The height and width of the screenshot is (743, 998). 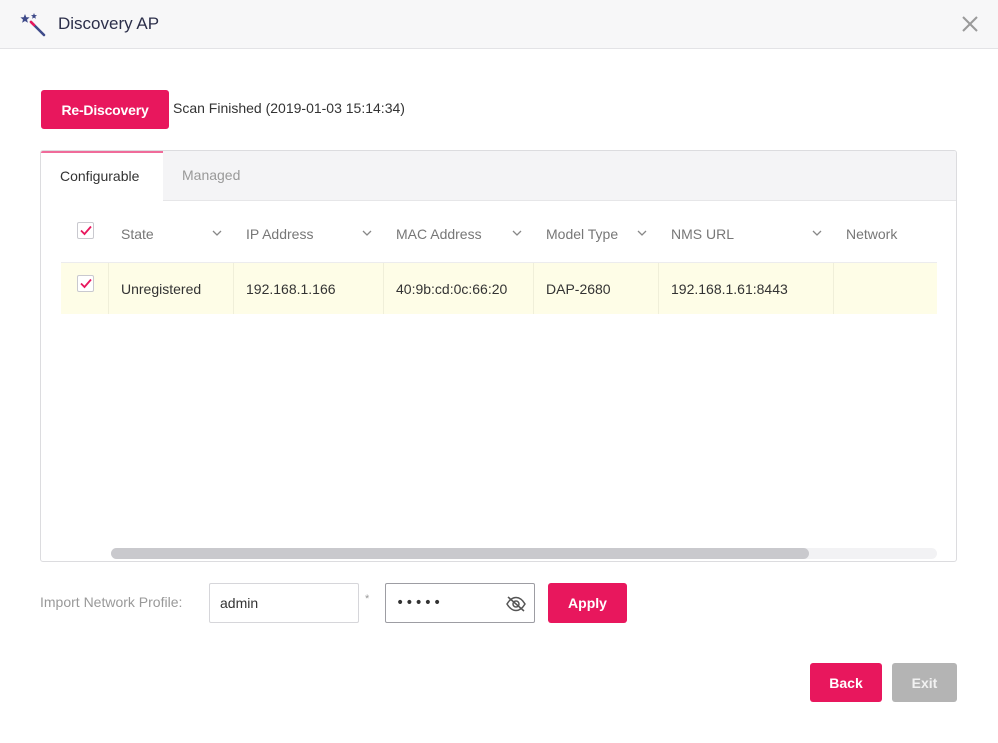 I want to click on cell-text: Unregistered, so click(x=161, y=288).